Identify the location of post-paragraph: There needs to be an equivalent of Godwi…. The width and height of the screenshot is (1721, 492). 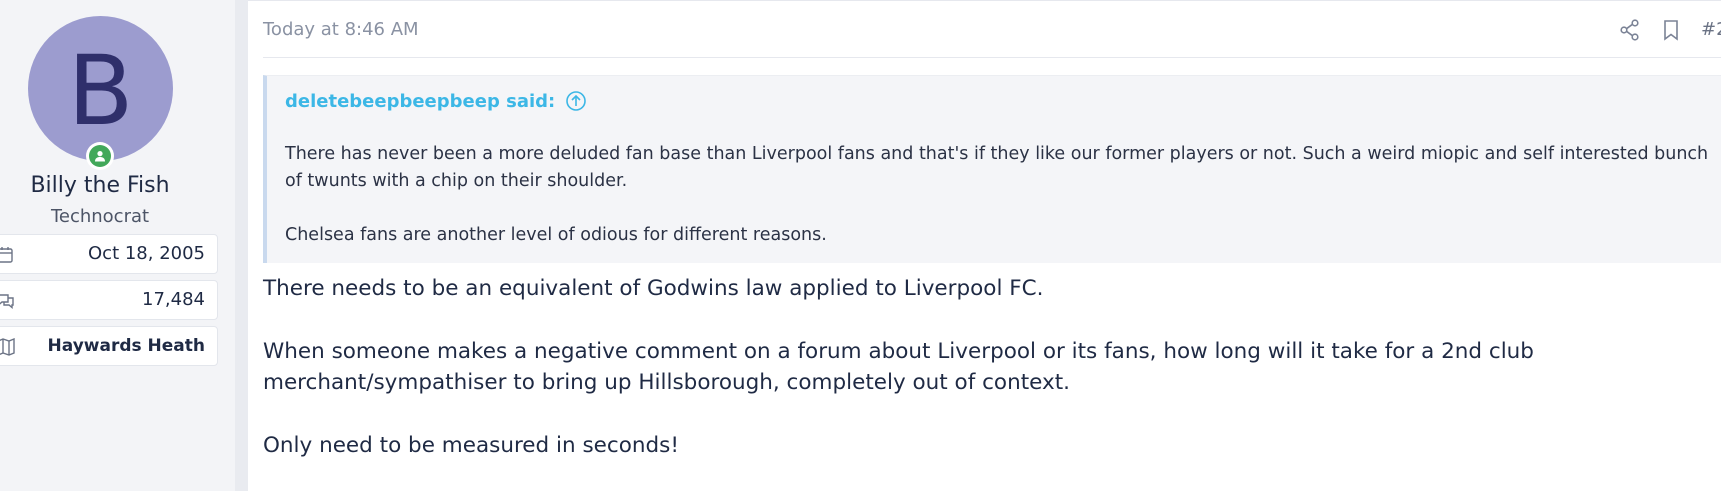
(653, 288).